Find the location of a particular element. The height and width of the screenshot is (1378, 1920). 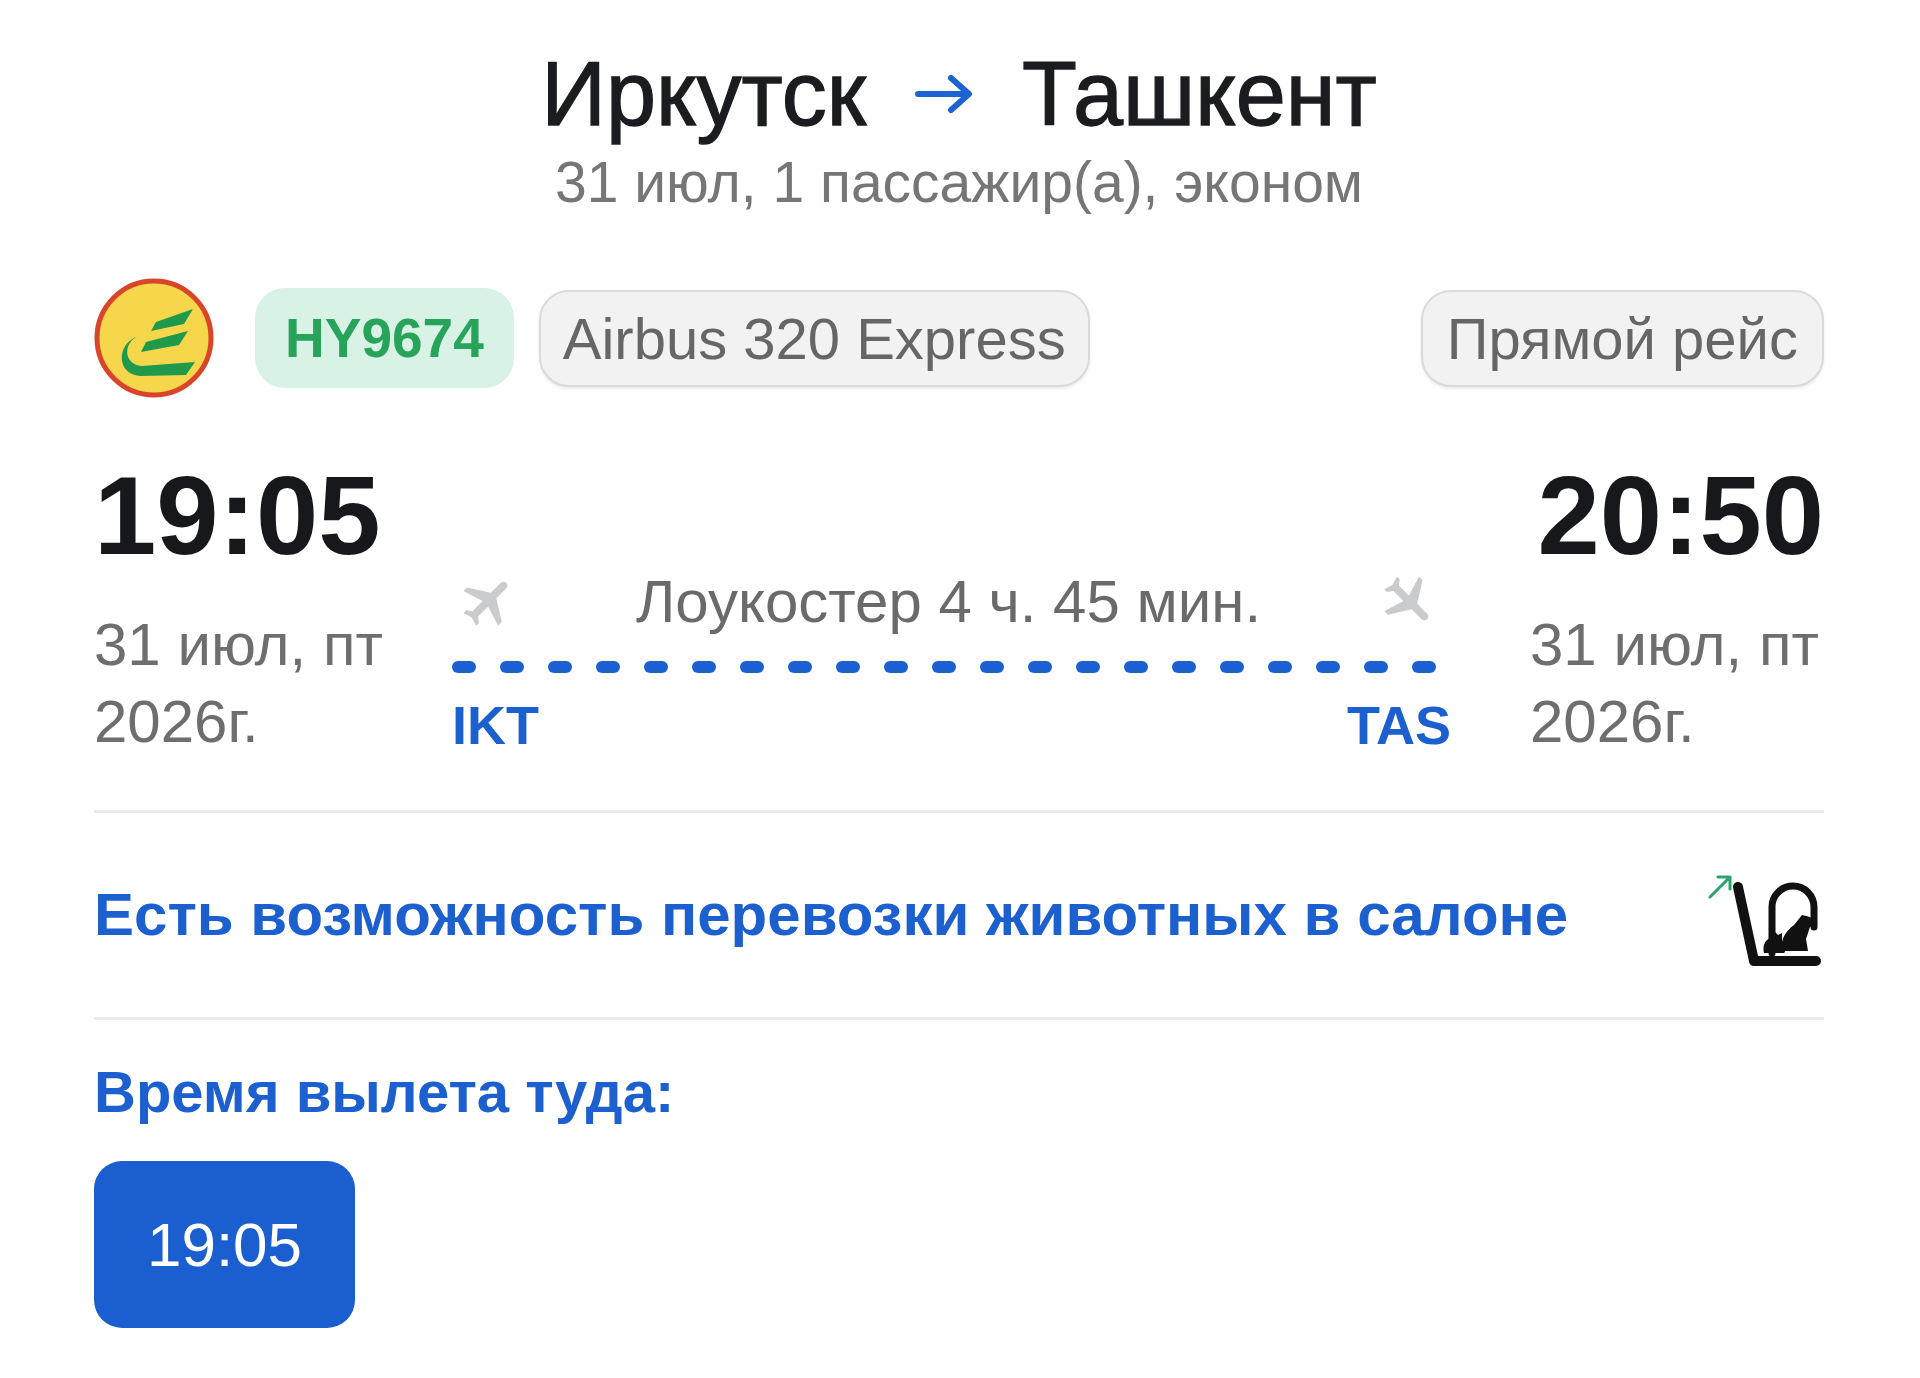

route-type-badge: Прямой рейс is located at coordinates (1622, 338).